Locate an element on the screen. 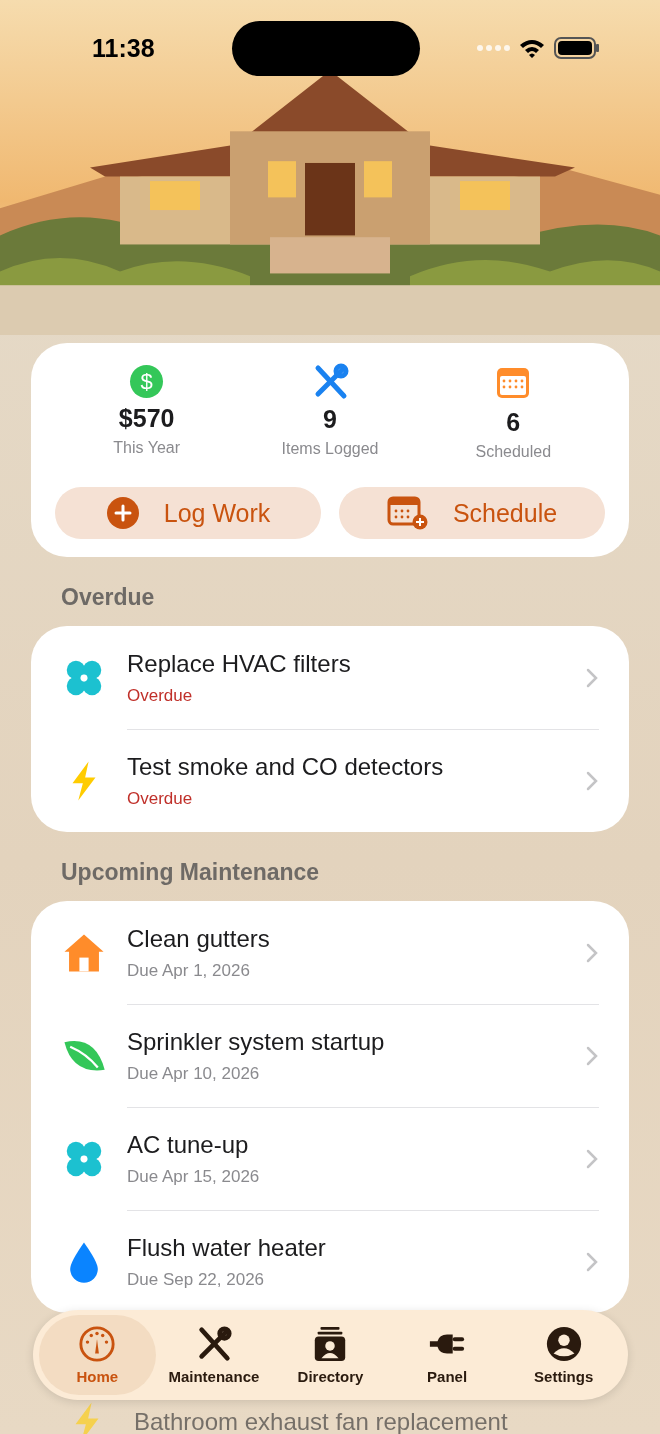  task-row: Clean gutters Due Apr 1, 2026 is located at coordinates (330, 952).